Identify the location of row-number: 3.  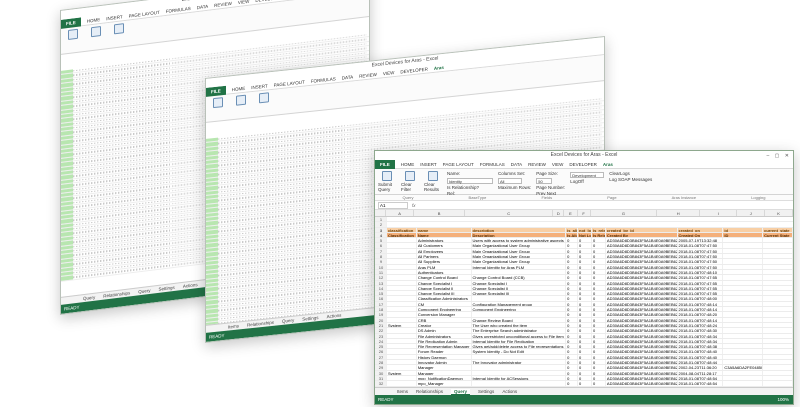
(381, 229).